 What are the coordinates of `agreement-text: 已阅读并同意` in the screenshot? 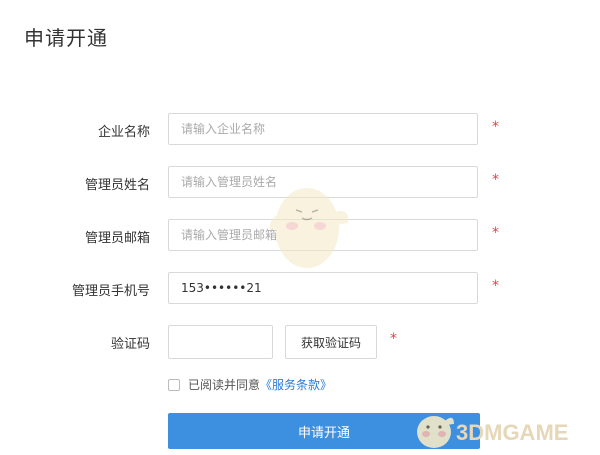 It's located at (224, 385).